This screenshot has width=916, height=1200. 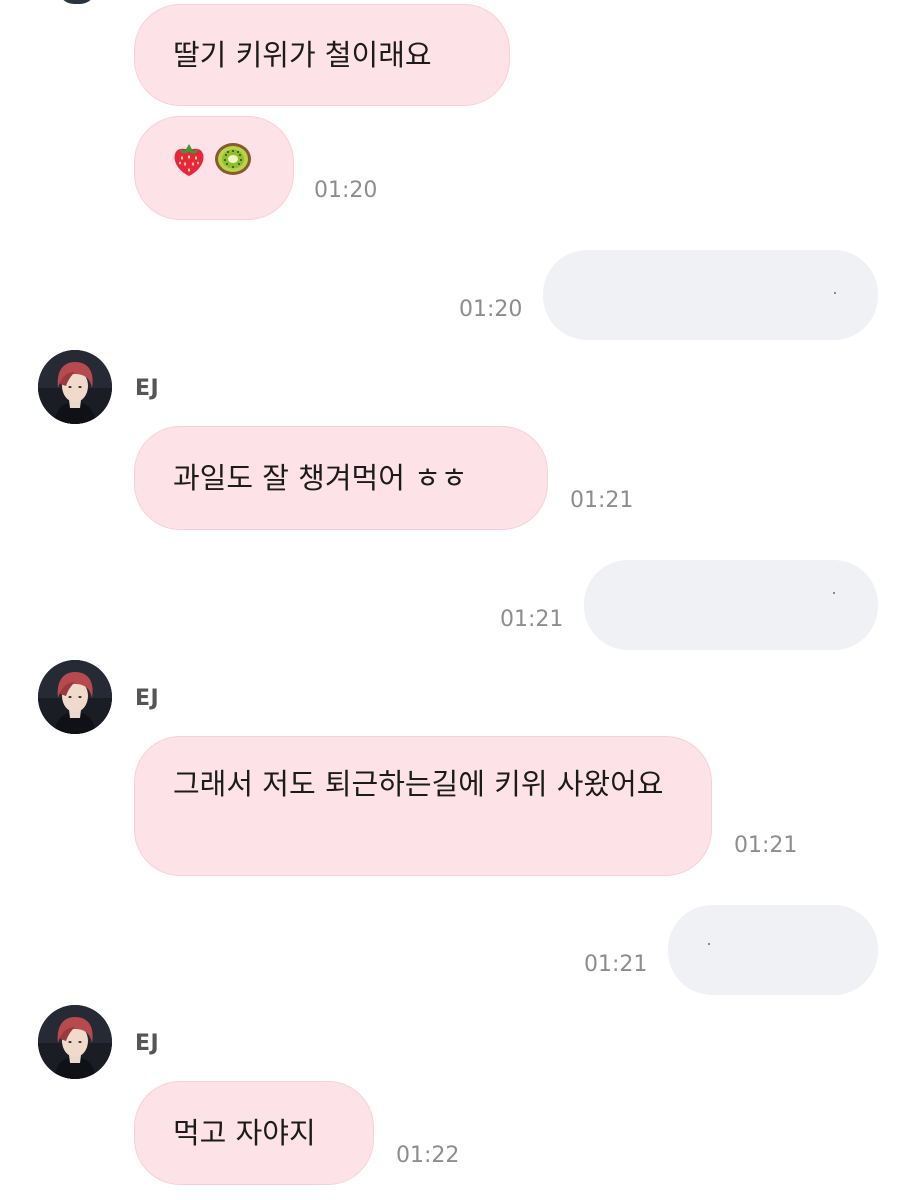 What do you see at coordinates (428, 1155) in the screenshot?
I see `timestamp: 01:22` at bounding box center [428, 1155].